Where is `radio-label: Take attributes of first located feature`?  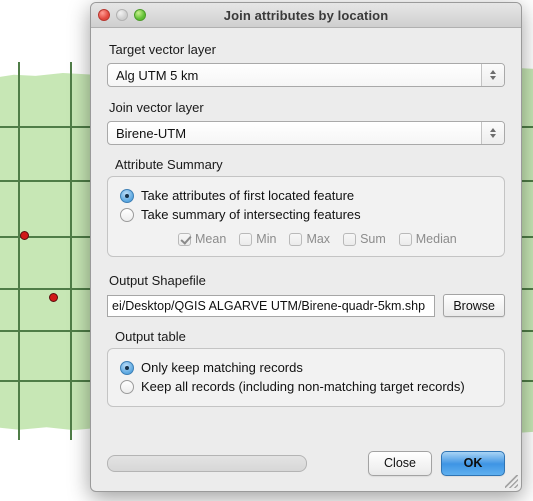
radio-label: Take attributes of first located feature is located at coordinates (248, 195).